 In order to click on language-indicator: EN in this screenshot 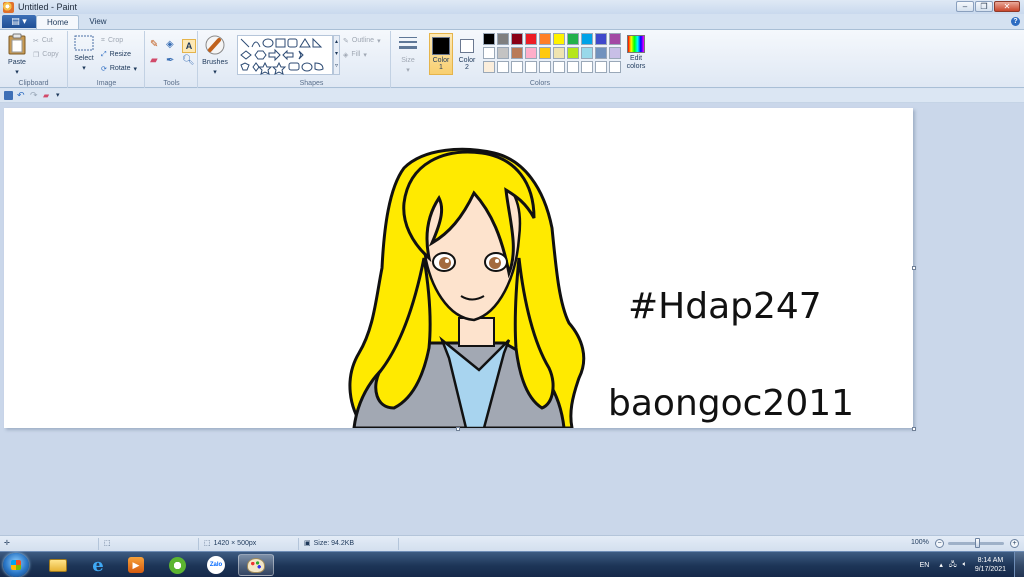, I will do `click(925, 565)`.